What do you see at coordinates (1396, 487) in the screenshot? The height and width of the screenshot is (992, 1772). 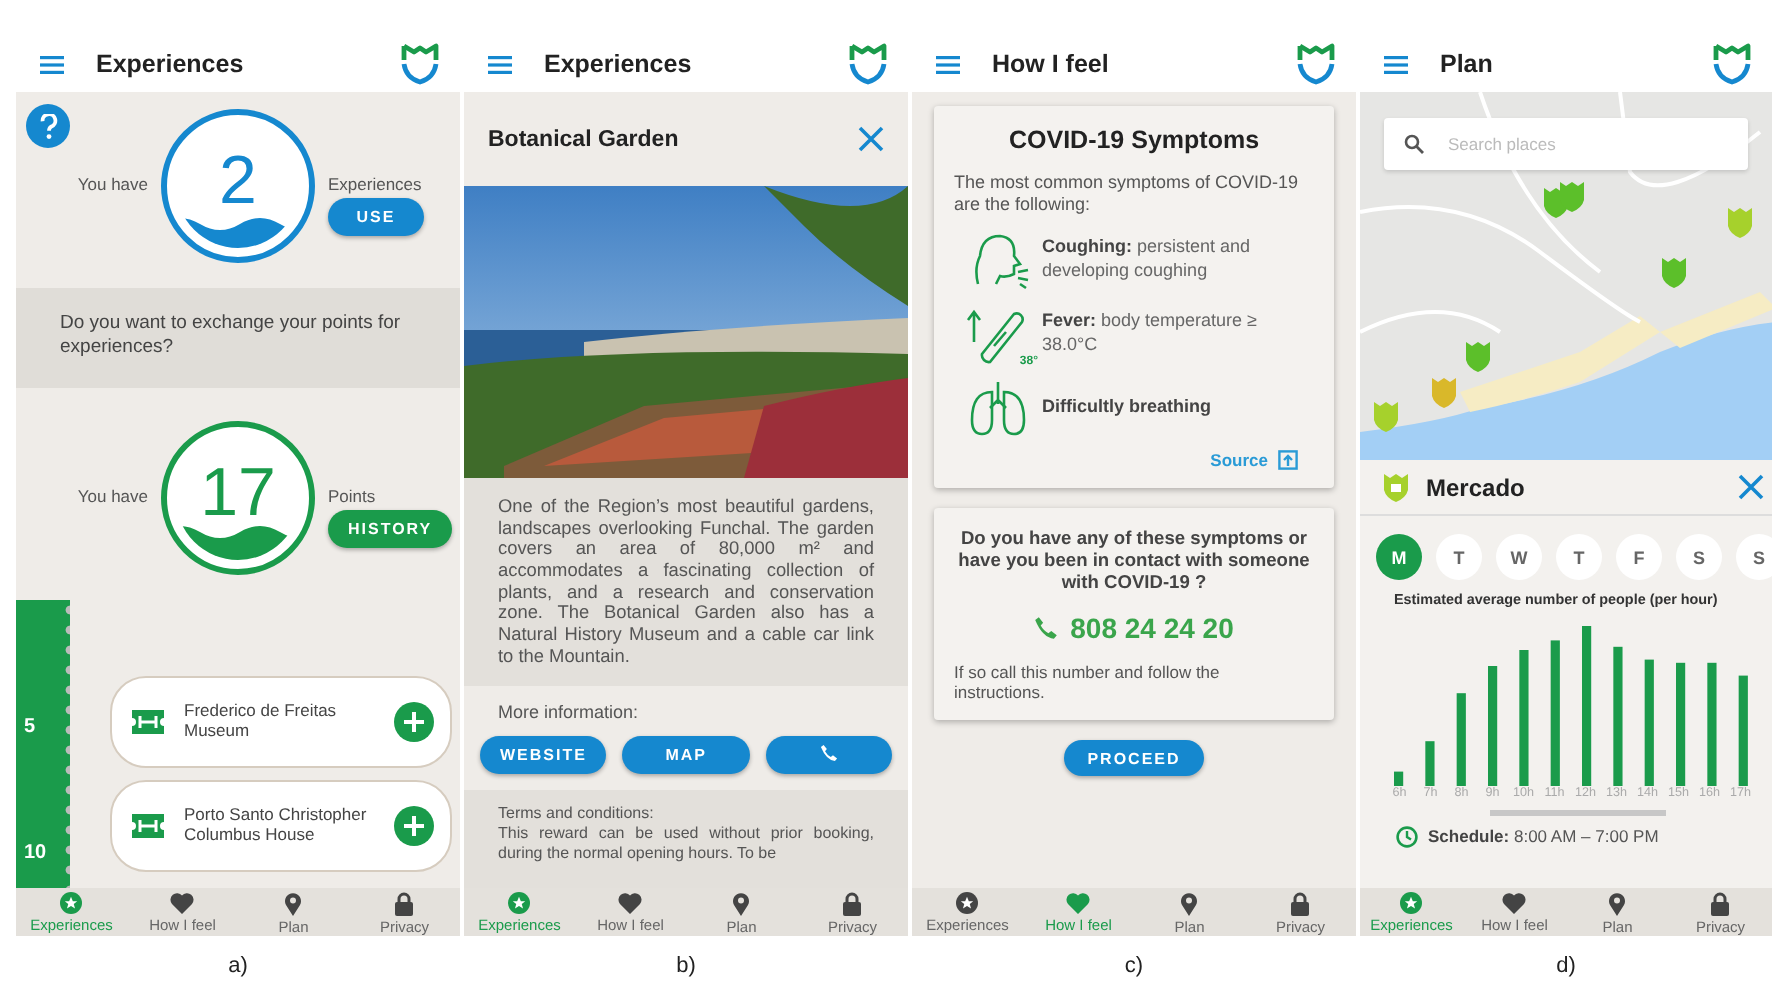 I see `shop-icon` at bounding box center [1396, 487].